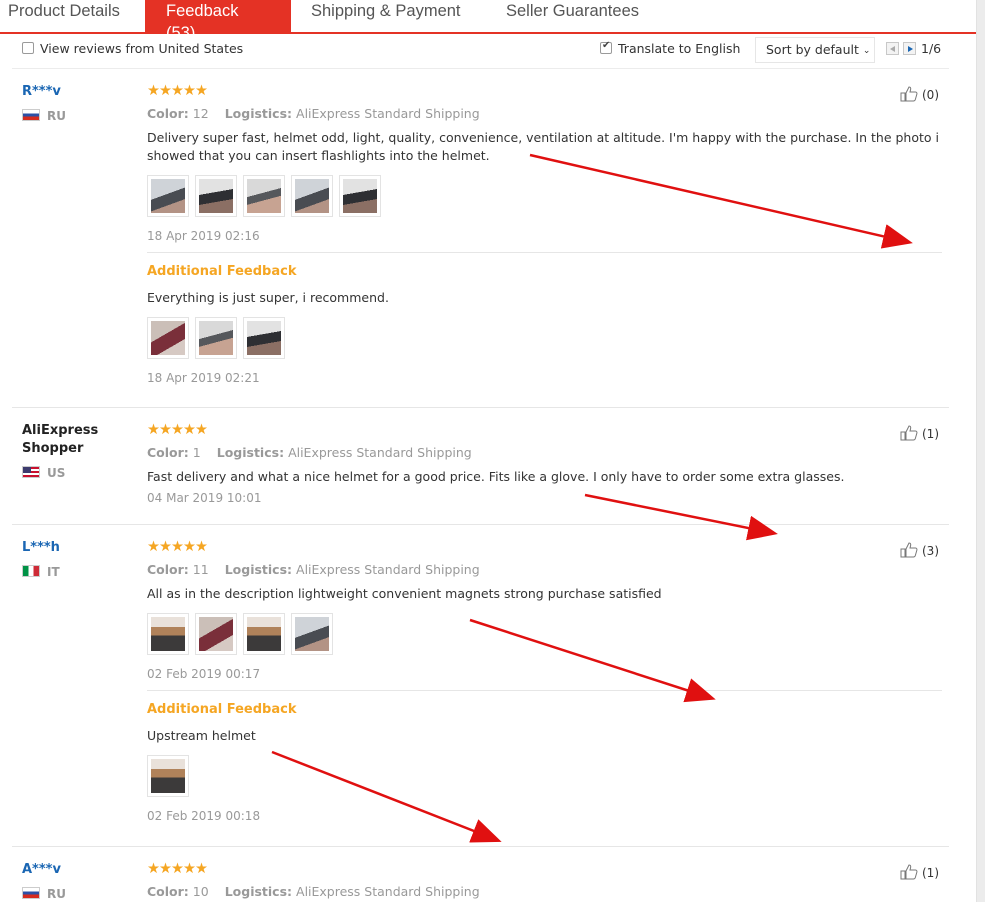  What do you see at coordinates (201, 735) in the screenshot?
I see `additional-feedback-text: Upstream helmet` at bounding box center [201, 735].